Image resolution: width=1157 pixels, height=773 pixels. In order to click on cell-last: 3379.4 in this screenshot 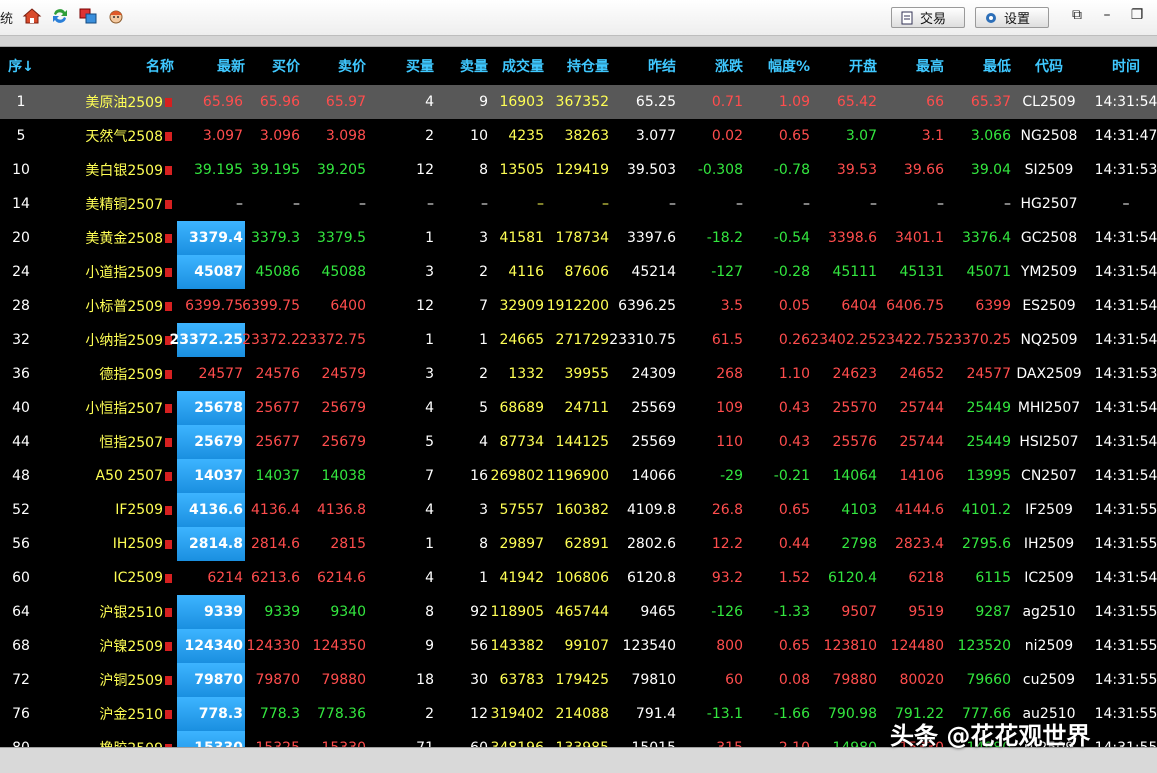, I will do `click(211, 238)`.